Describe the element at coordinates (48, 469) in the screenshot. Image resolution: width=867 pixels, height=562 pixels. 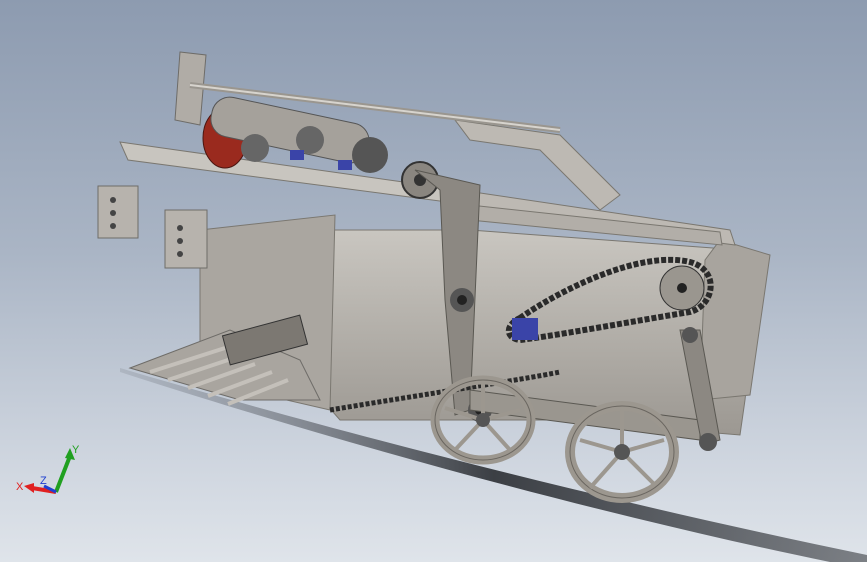
I see `axis-triad: Y X Z` at that location.